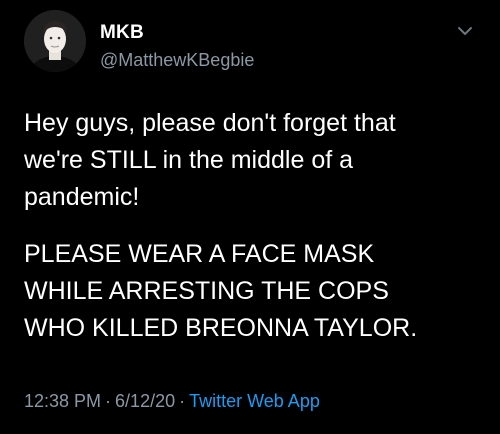  I want to click on tweet-source-link: Twitter Web App, so click(254, 401).